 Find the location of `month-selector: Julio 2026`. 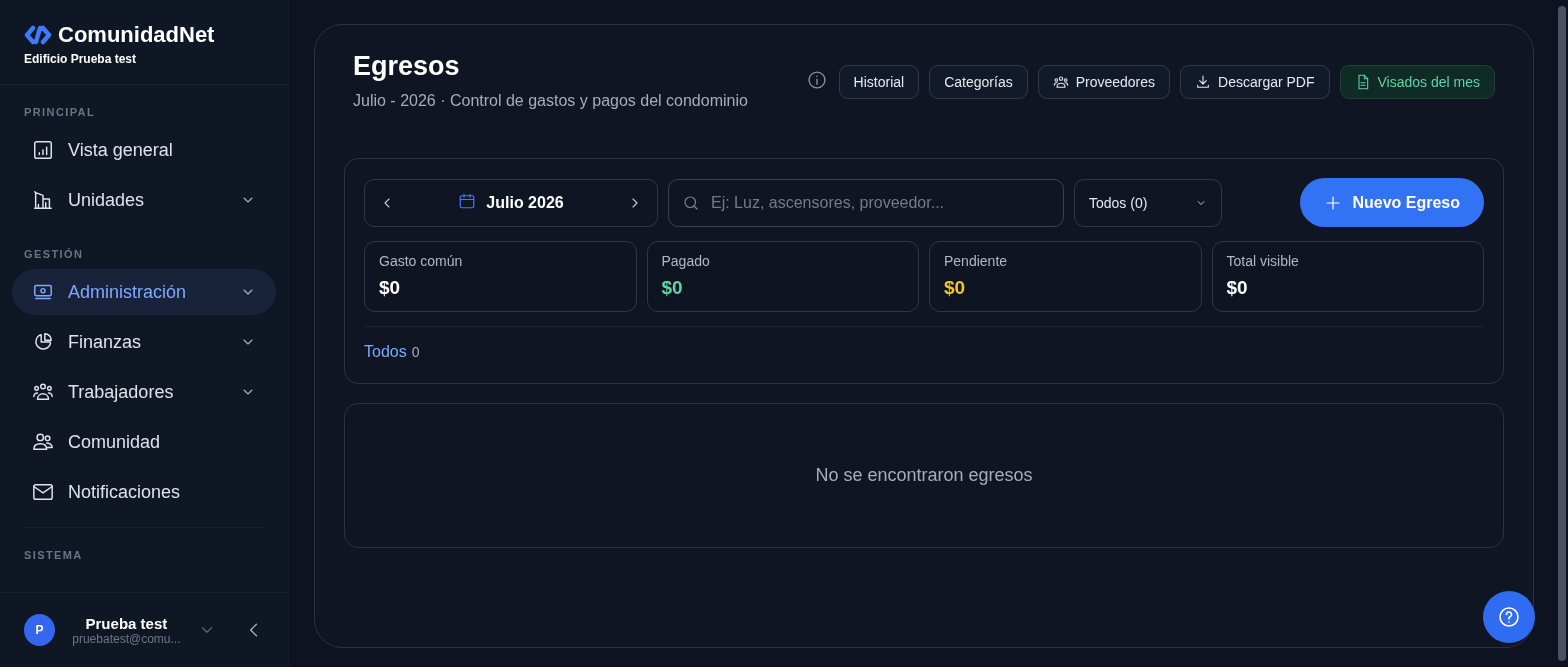

month-selector: Julio 2026 is located at coordinates (511, 202).